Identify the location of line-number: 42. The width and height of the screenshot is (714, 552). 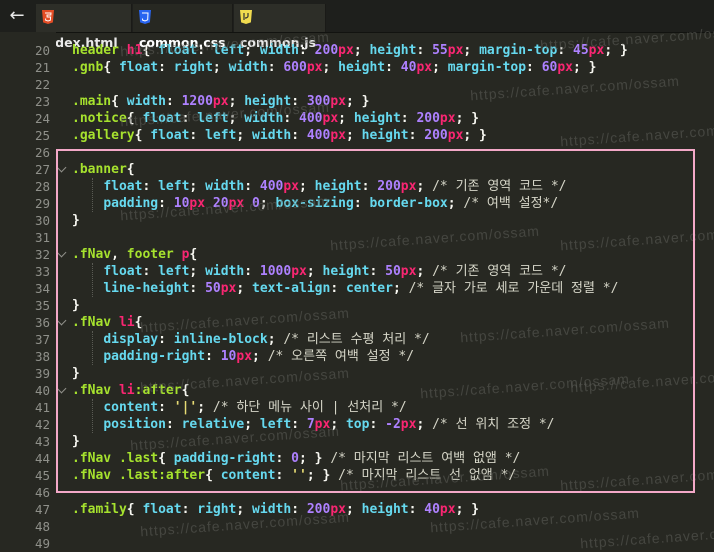
(42, 424).